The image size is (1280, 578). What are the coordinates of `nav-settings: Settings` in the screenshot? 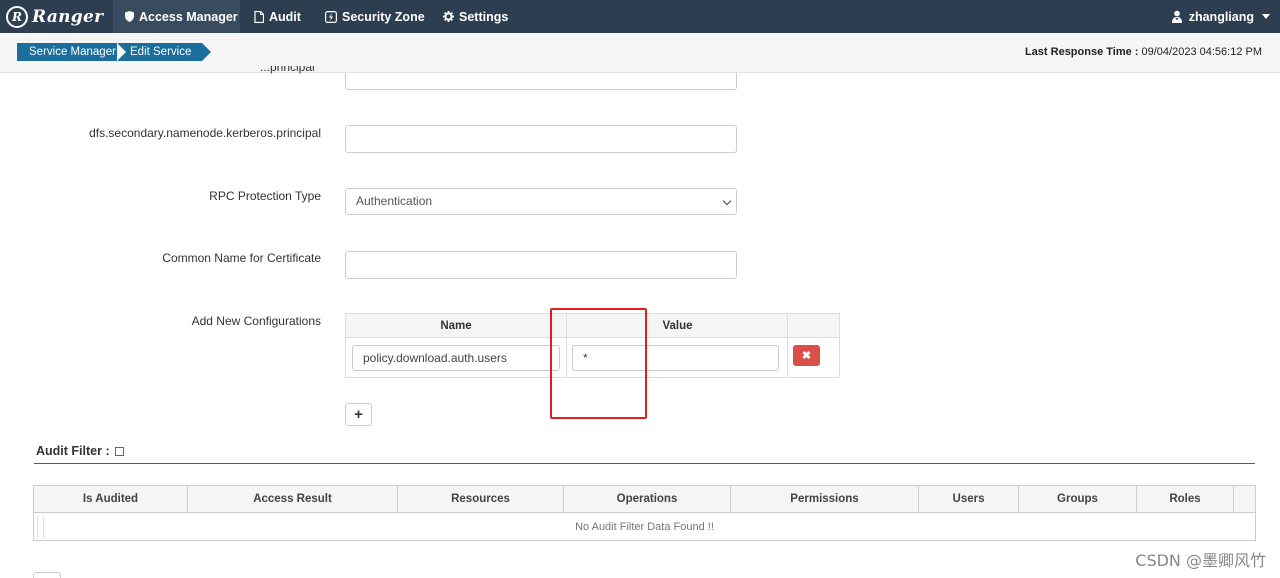 It's located at (475, 16).